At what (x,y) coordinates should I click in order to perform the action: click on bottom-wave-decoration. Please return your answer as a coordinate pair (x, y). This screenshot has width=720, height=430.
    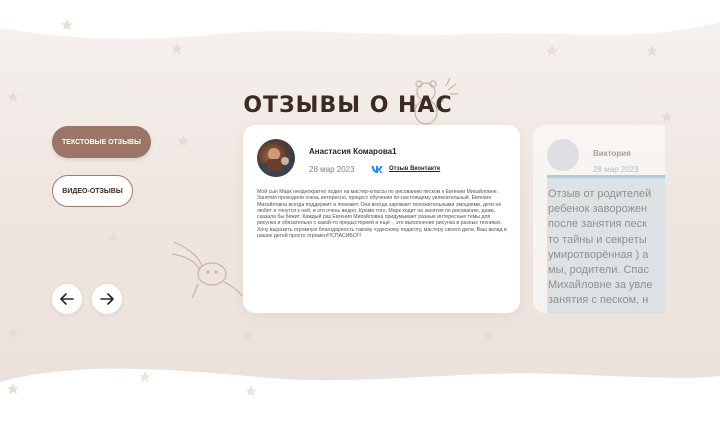
    Looking at the image, I should click on (360, 399).